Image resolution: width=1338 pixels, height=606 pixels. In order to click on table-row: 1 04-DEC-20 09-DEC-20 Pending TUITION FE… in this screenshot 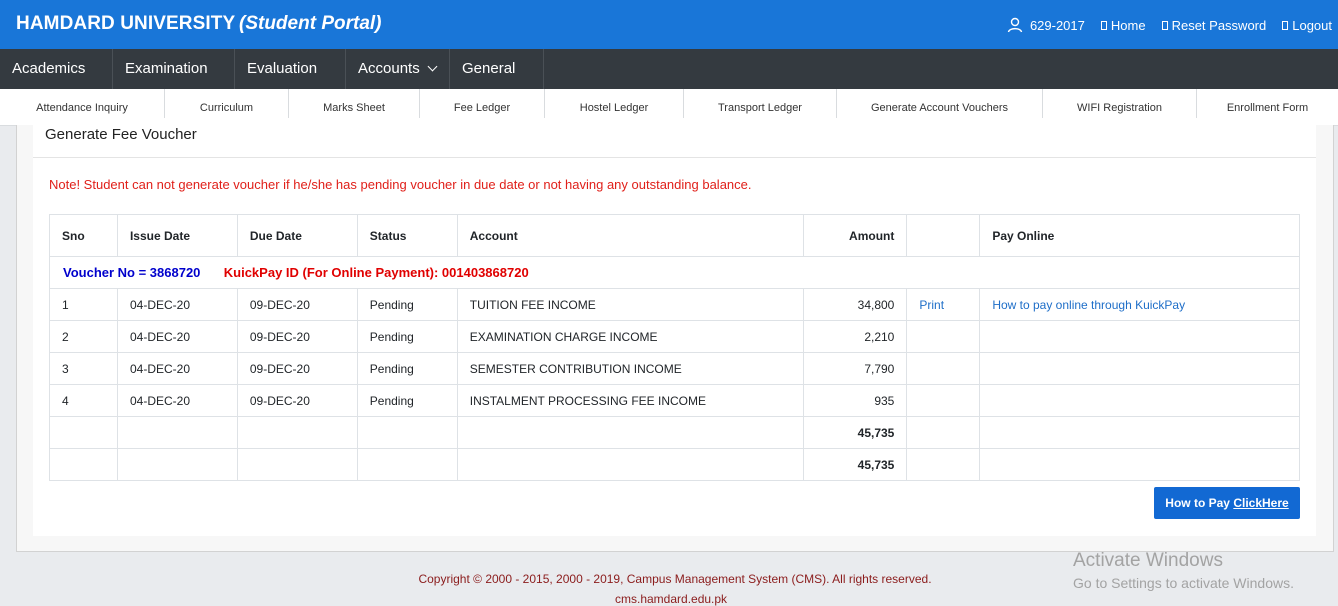, I will do `click(674, 304)`.